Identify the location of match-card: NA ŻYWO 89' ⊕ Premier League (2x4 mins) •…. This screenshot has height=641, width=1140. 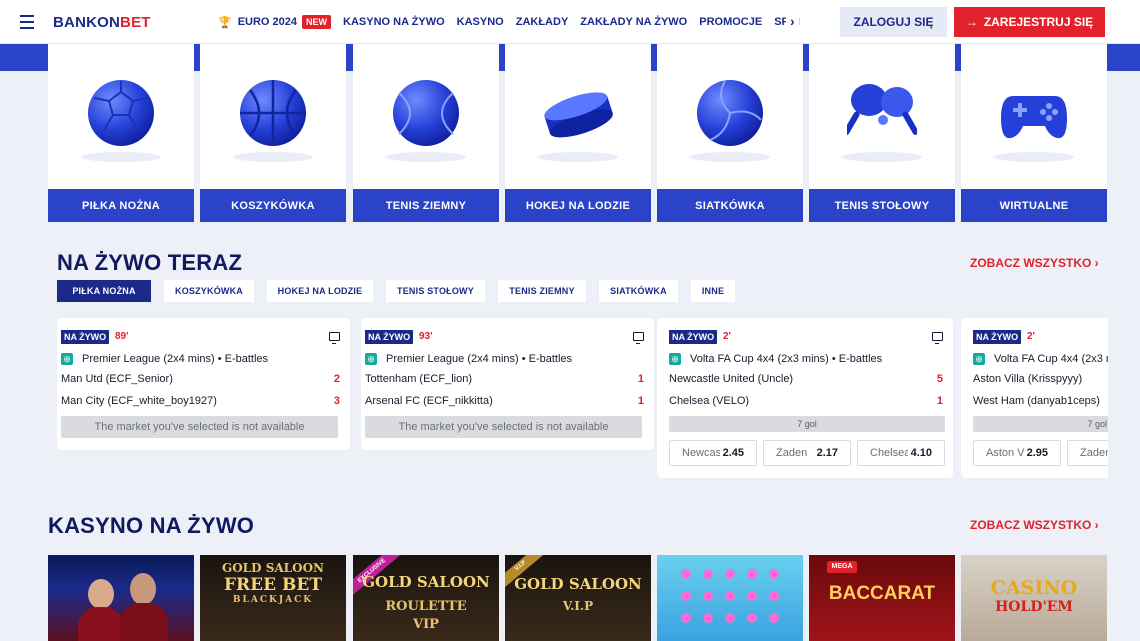
(203, 384).